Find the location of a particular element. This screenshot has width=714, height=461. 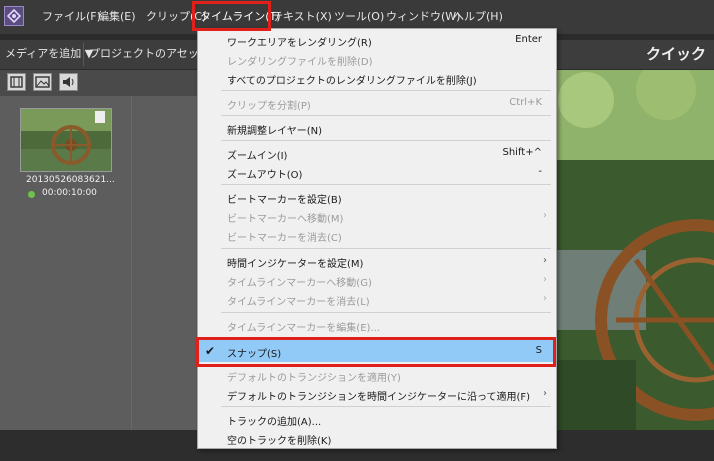

annotation-timeline-menu-highlight is located at coordinates (231, 16).